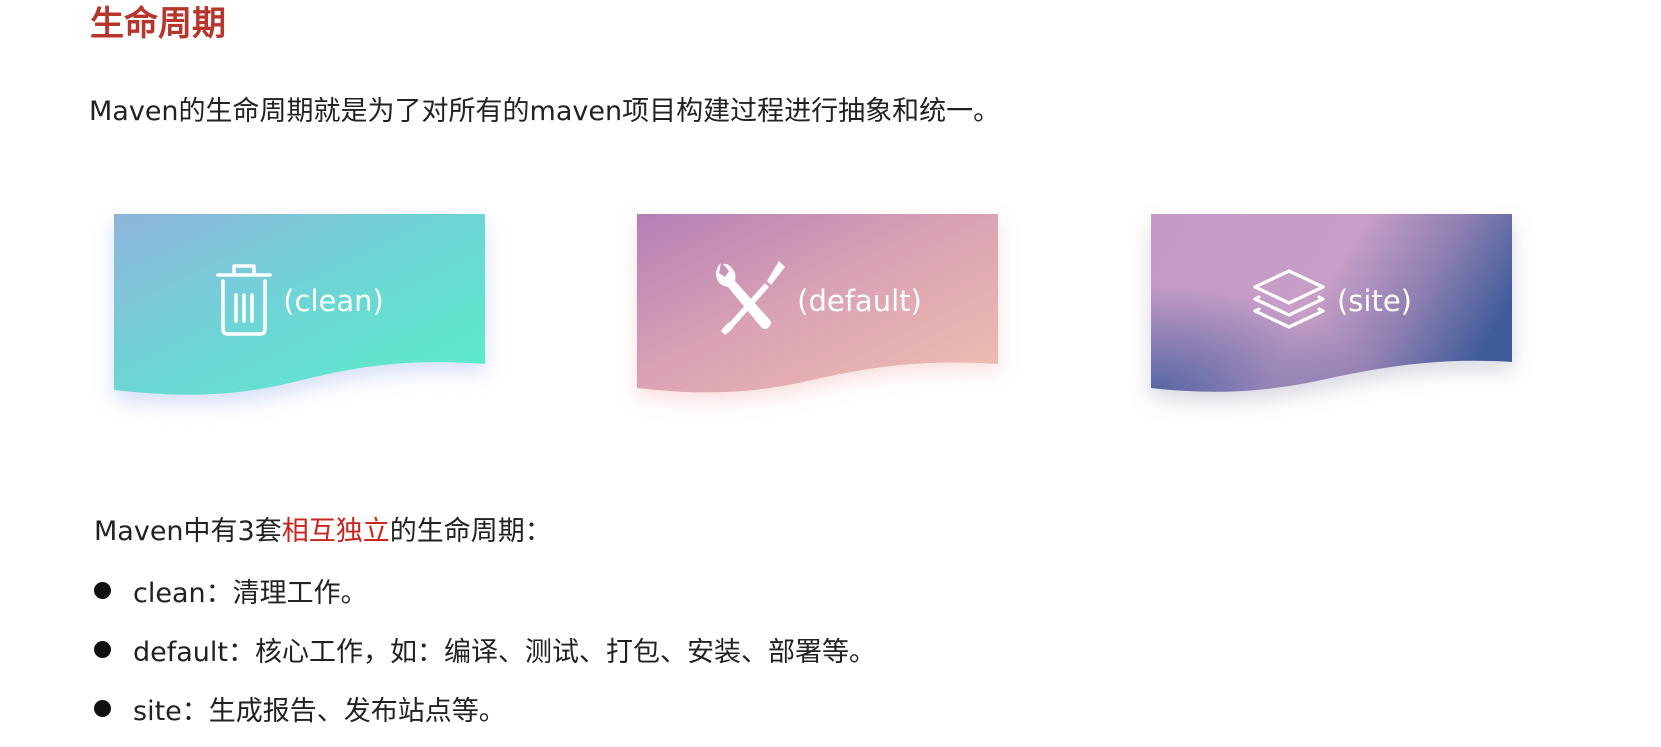 The height and width of the screenshot is (747, 1661). Describe the element at coordinates (1374, 301) in the screenshot. I see `card-site-label: (site)` at that location.